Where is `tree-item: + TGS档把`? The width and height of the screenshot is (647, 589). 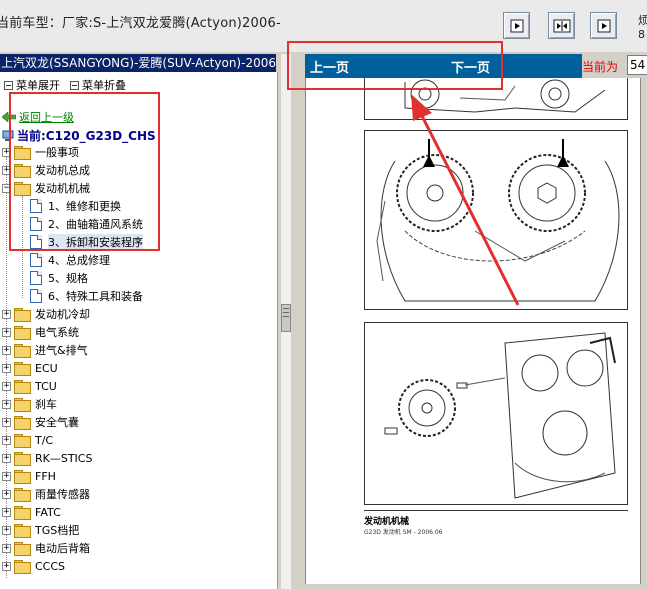
tree-item: + TGS档把 is located at coordinates (40, 530).